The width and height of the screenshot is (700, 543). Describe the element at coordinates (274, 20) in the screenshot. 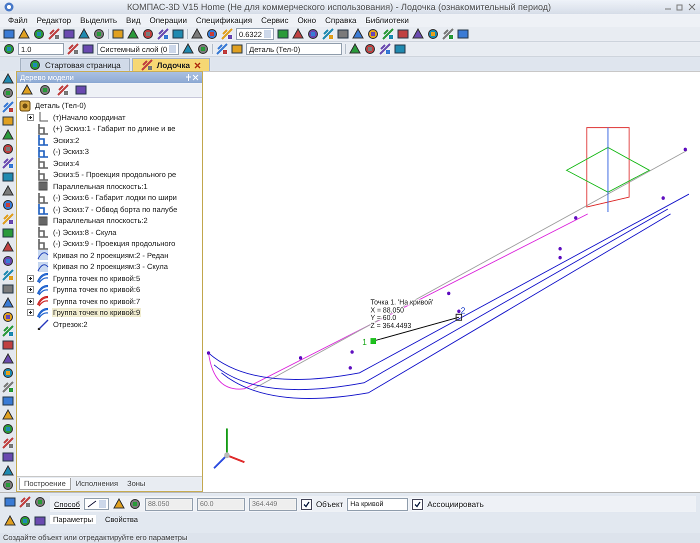

I see `menu-item: Сервис` at that location.